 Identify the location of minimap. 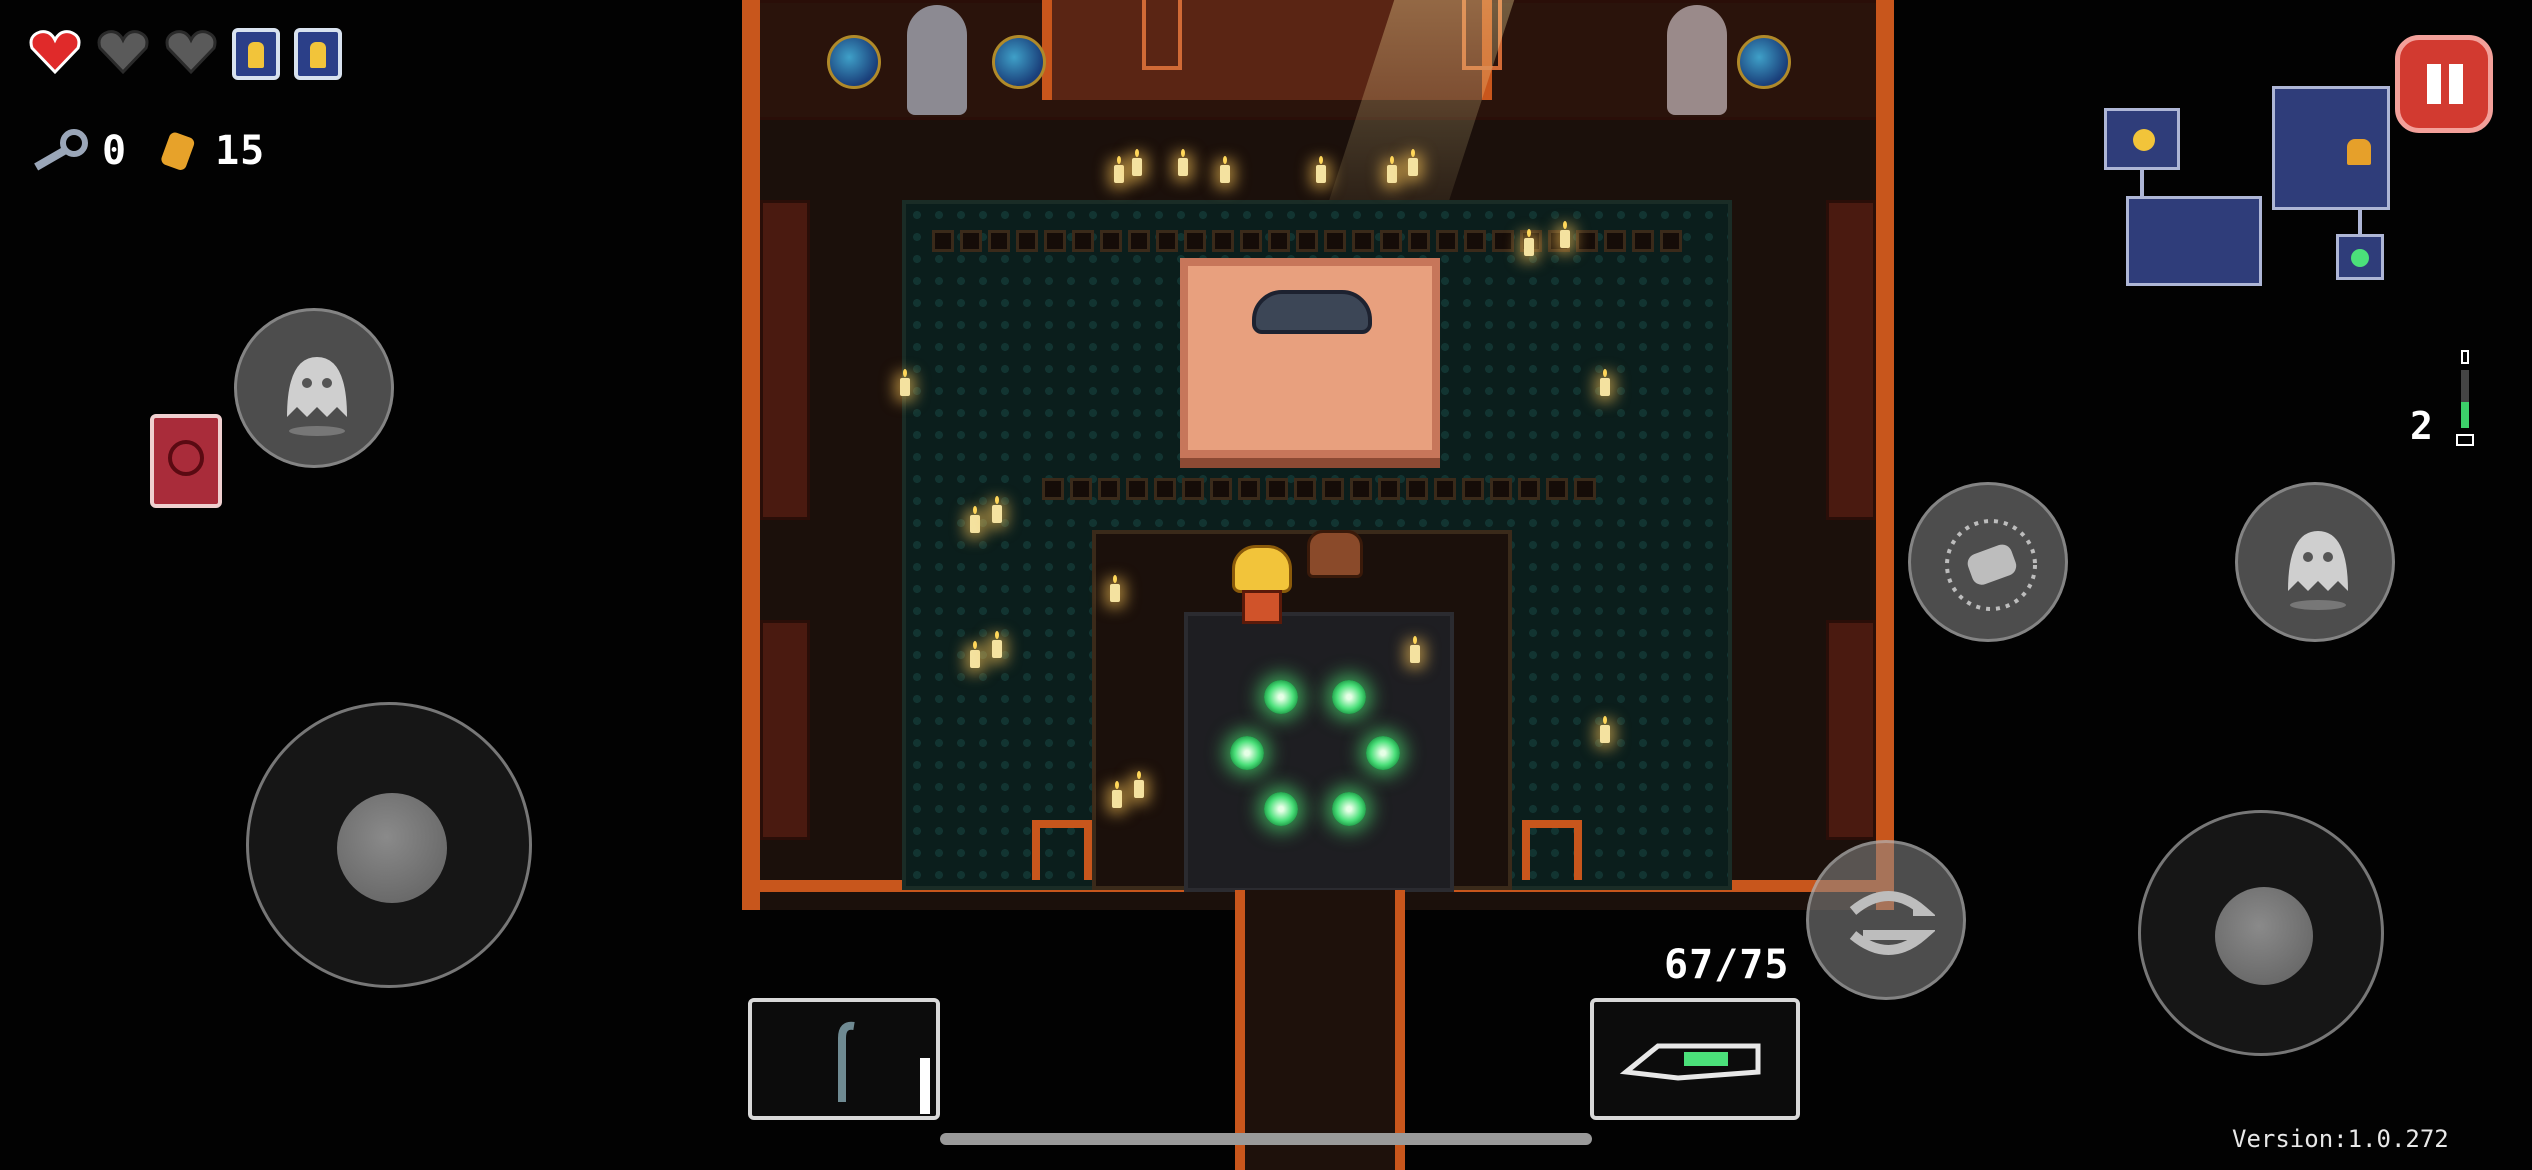
(2250, 187).